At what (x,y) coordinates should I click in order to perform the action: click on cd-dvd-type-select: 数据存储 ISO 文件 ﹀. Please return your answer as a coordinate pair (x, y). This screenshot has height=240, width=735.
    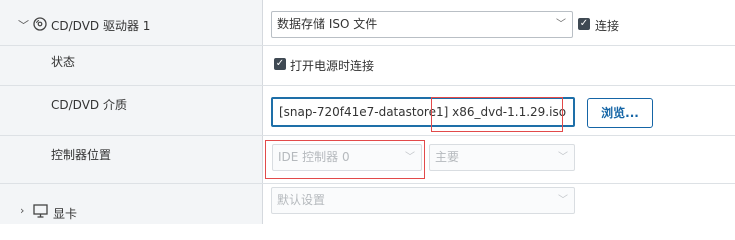
    Looking at the image, I should click on (422, 24).